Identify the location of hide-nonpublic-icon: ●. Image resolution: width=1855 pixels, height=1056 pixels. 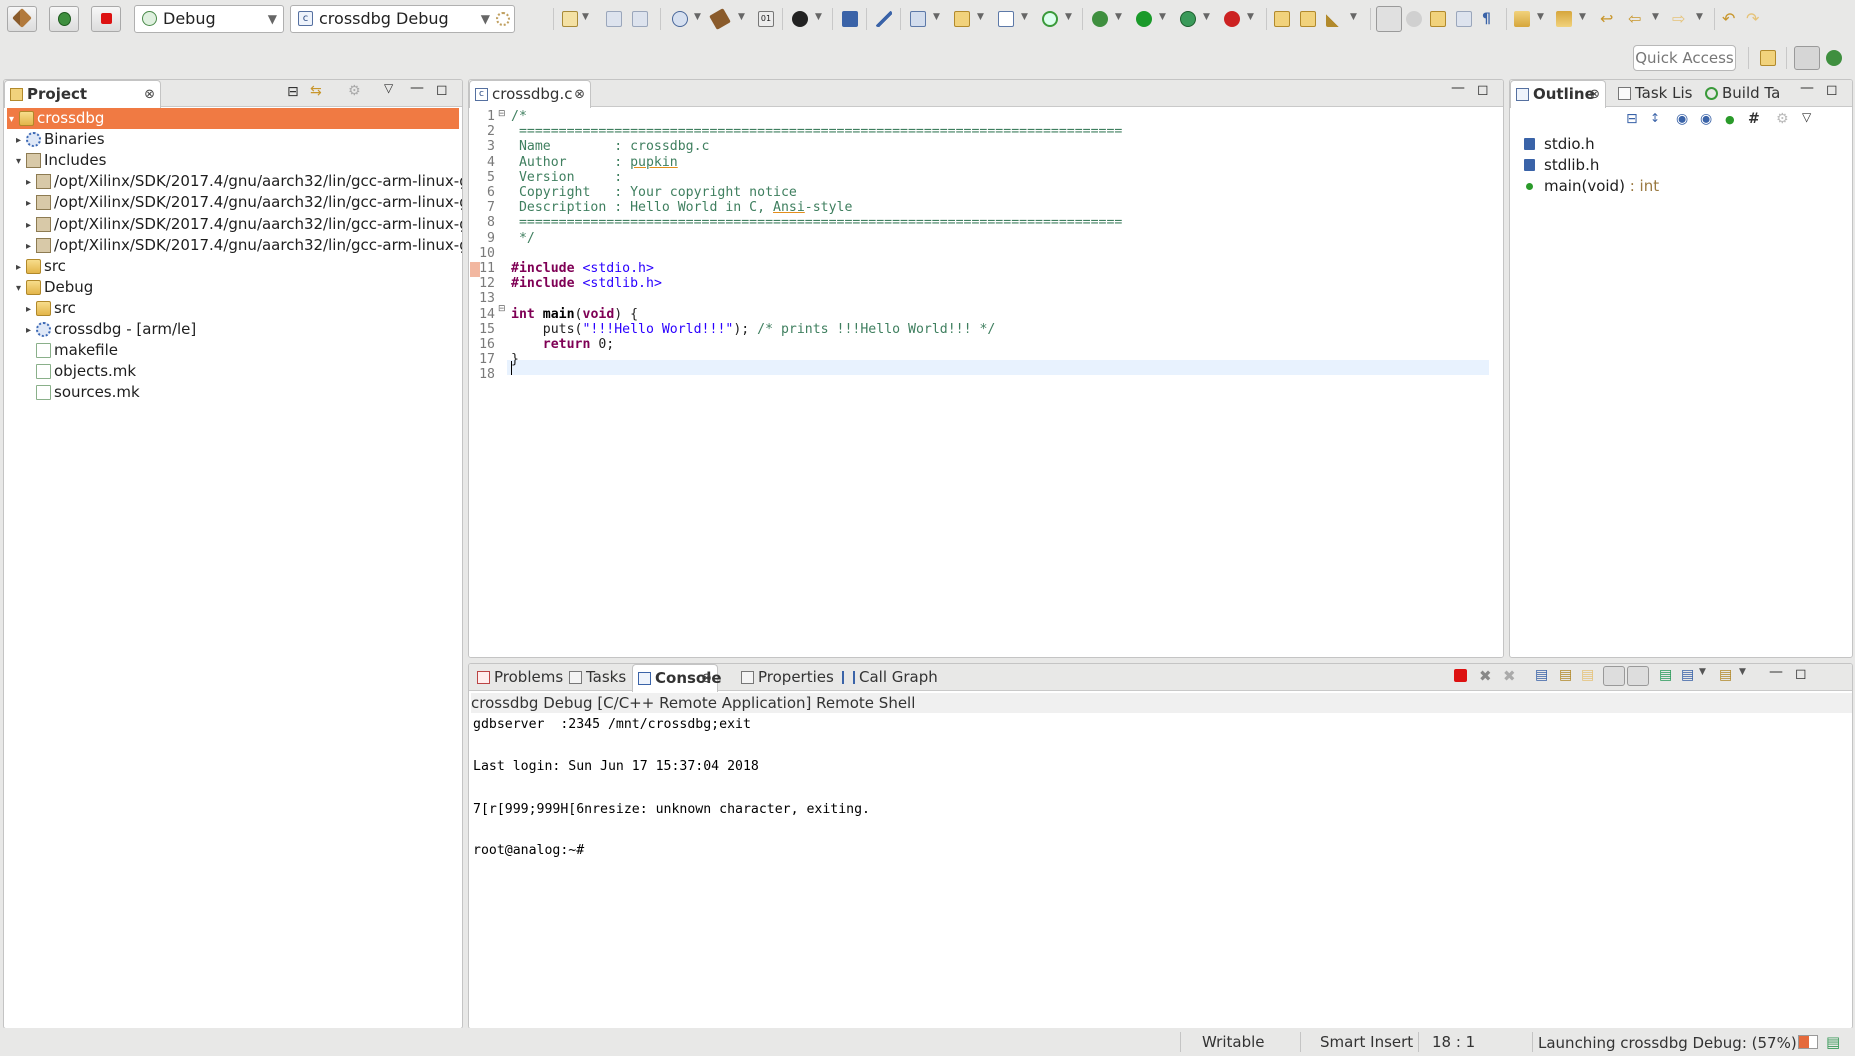
(1730, 119).